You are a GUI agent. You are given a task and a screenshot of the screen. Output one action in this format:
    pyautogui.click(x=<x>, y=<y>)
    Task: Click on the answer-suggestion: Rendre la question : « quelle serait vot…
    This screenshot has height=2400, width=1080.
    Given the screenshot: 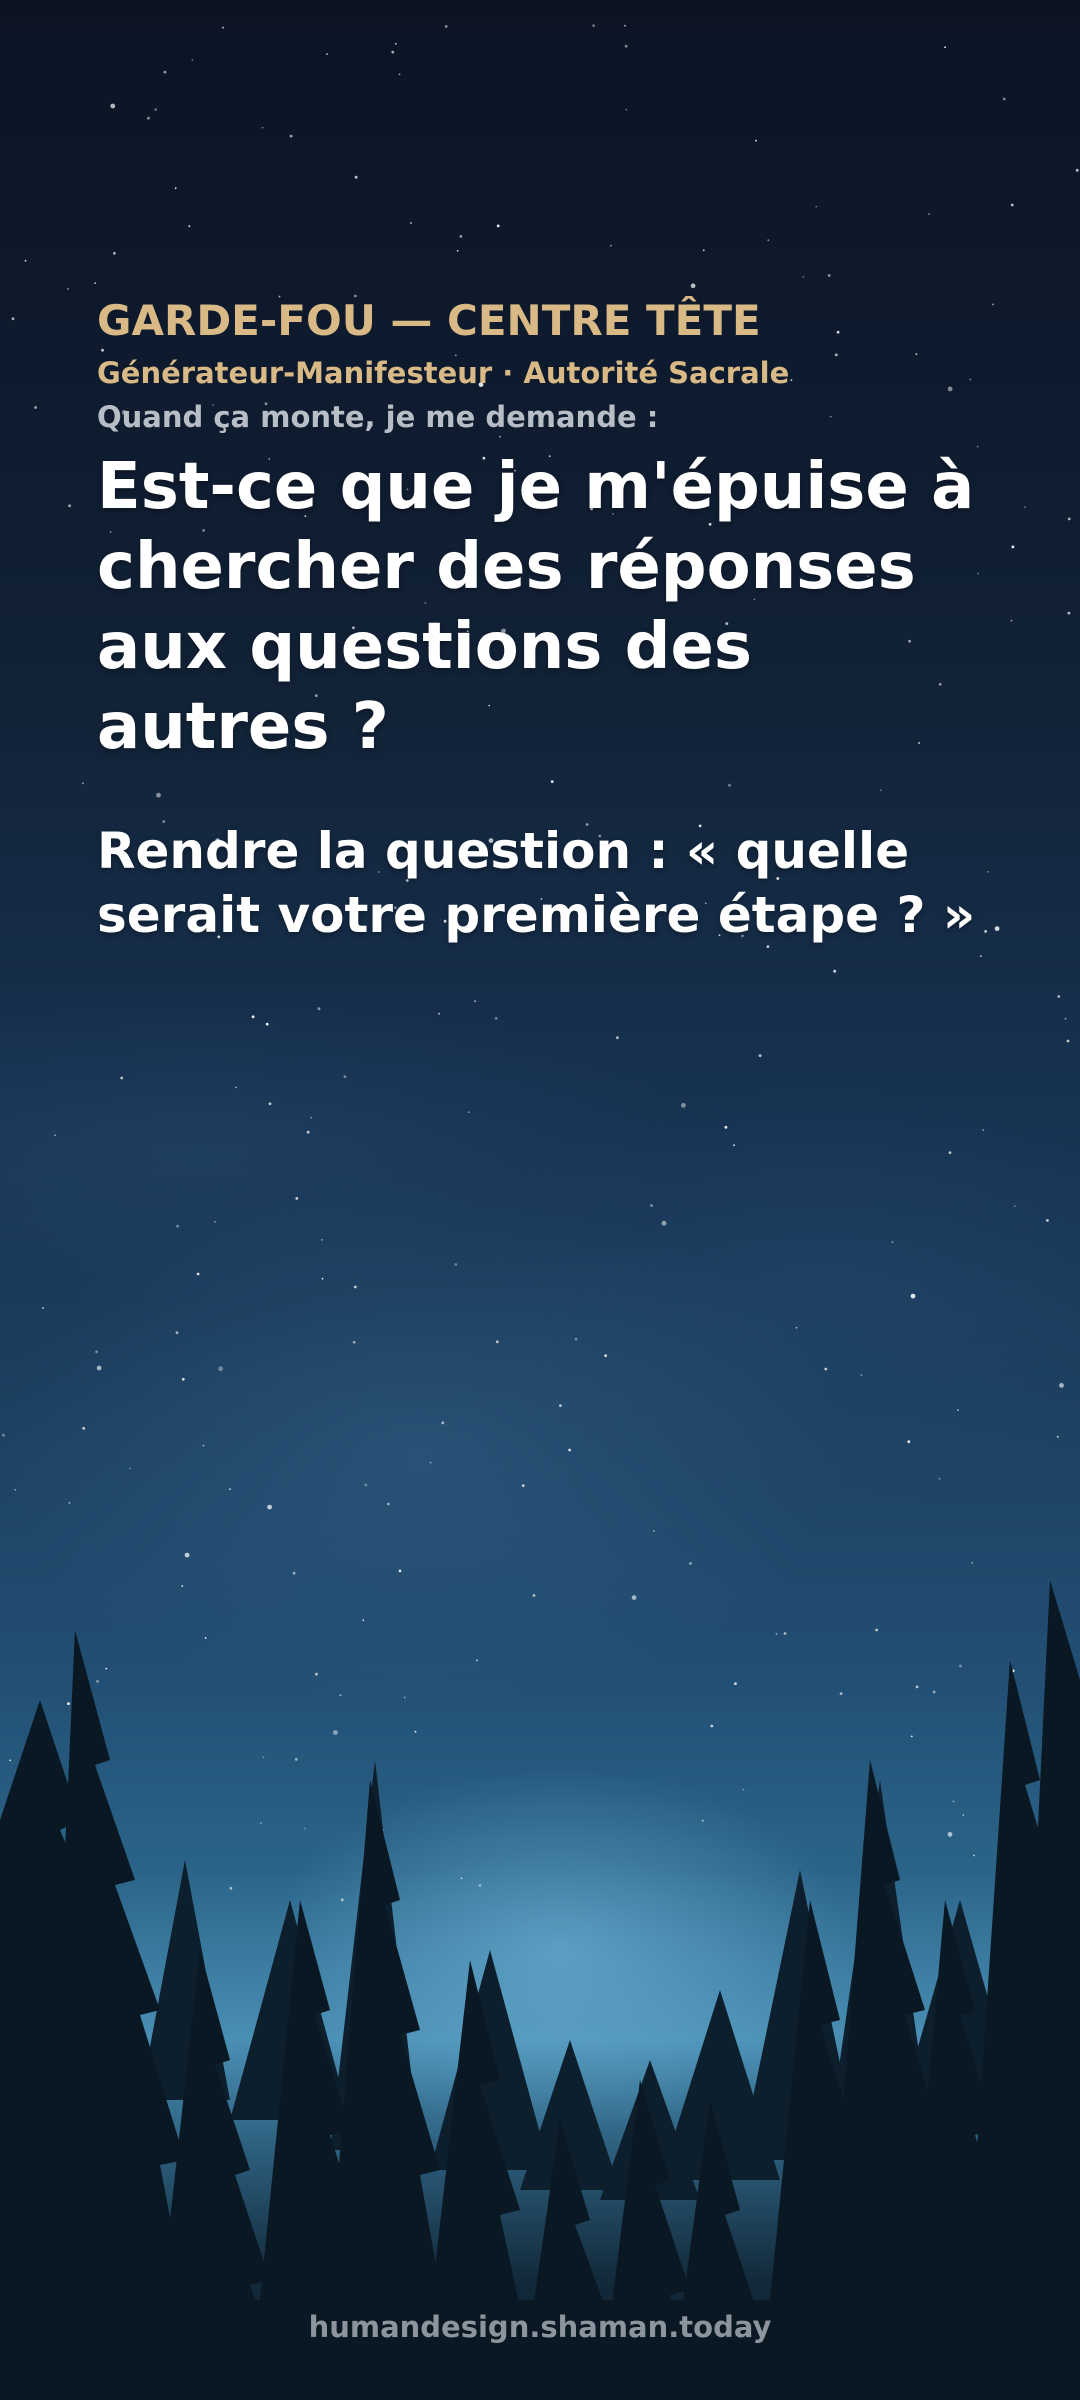 What is the action you would take?
    pyautogui.click(x=536, y=883)
    